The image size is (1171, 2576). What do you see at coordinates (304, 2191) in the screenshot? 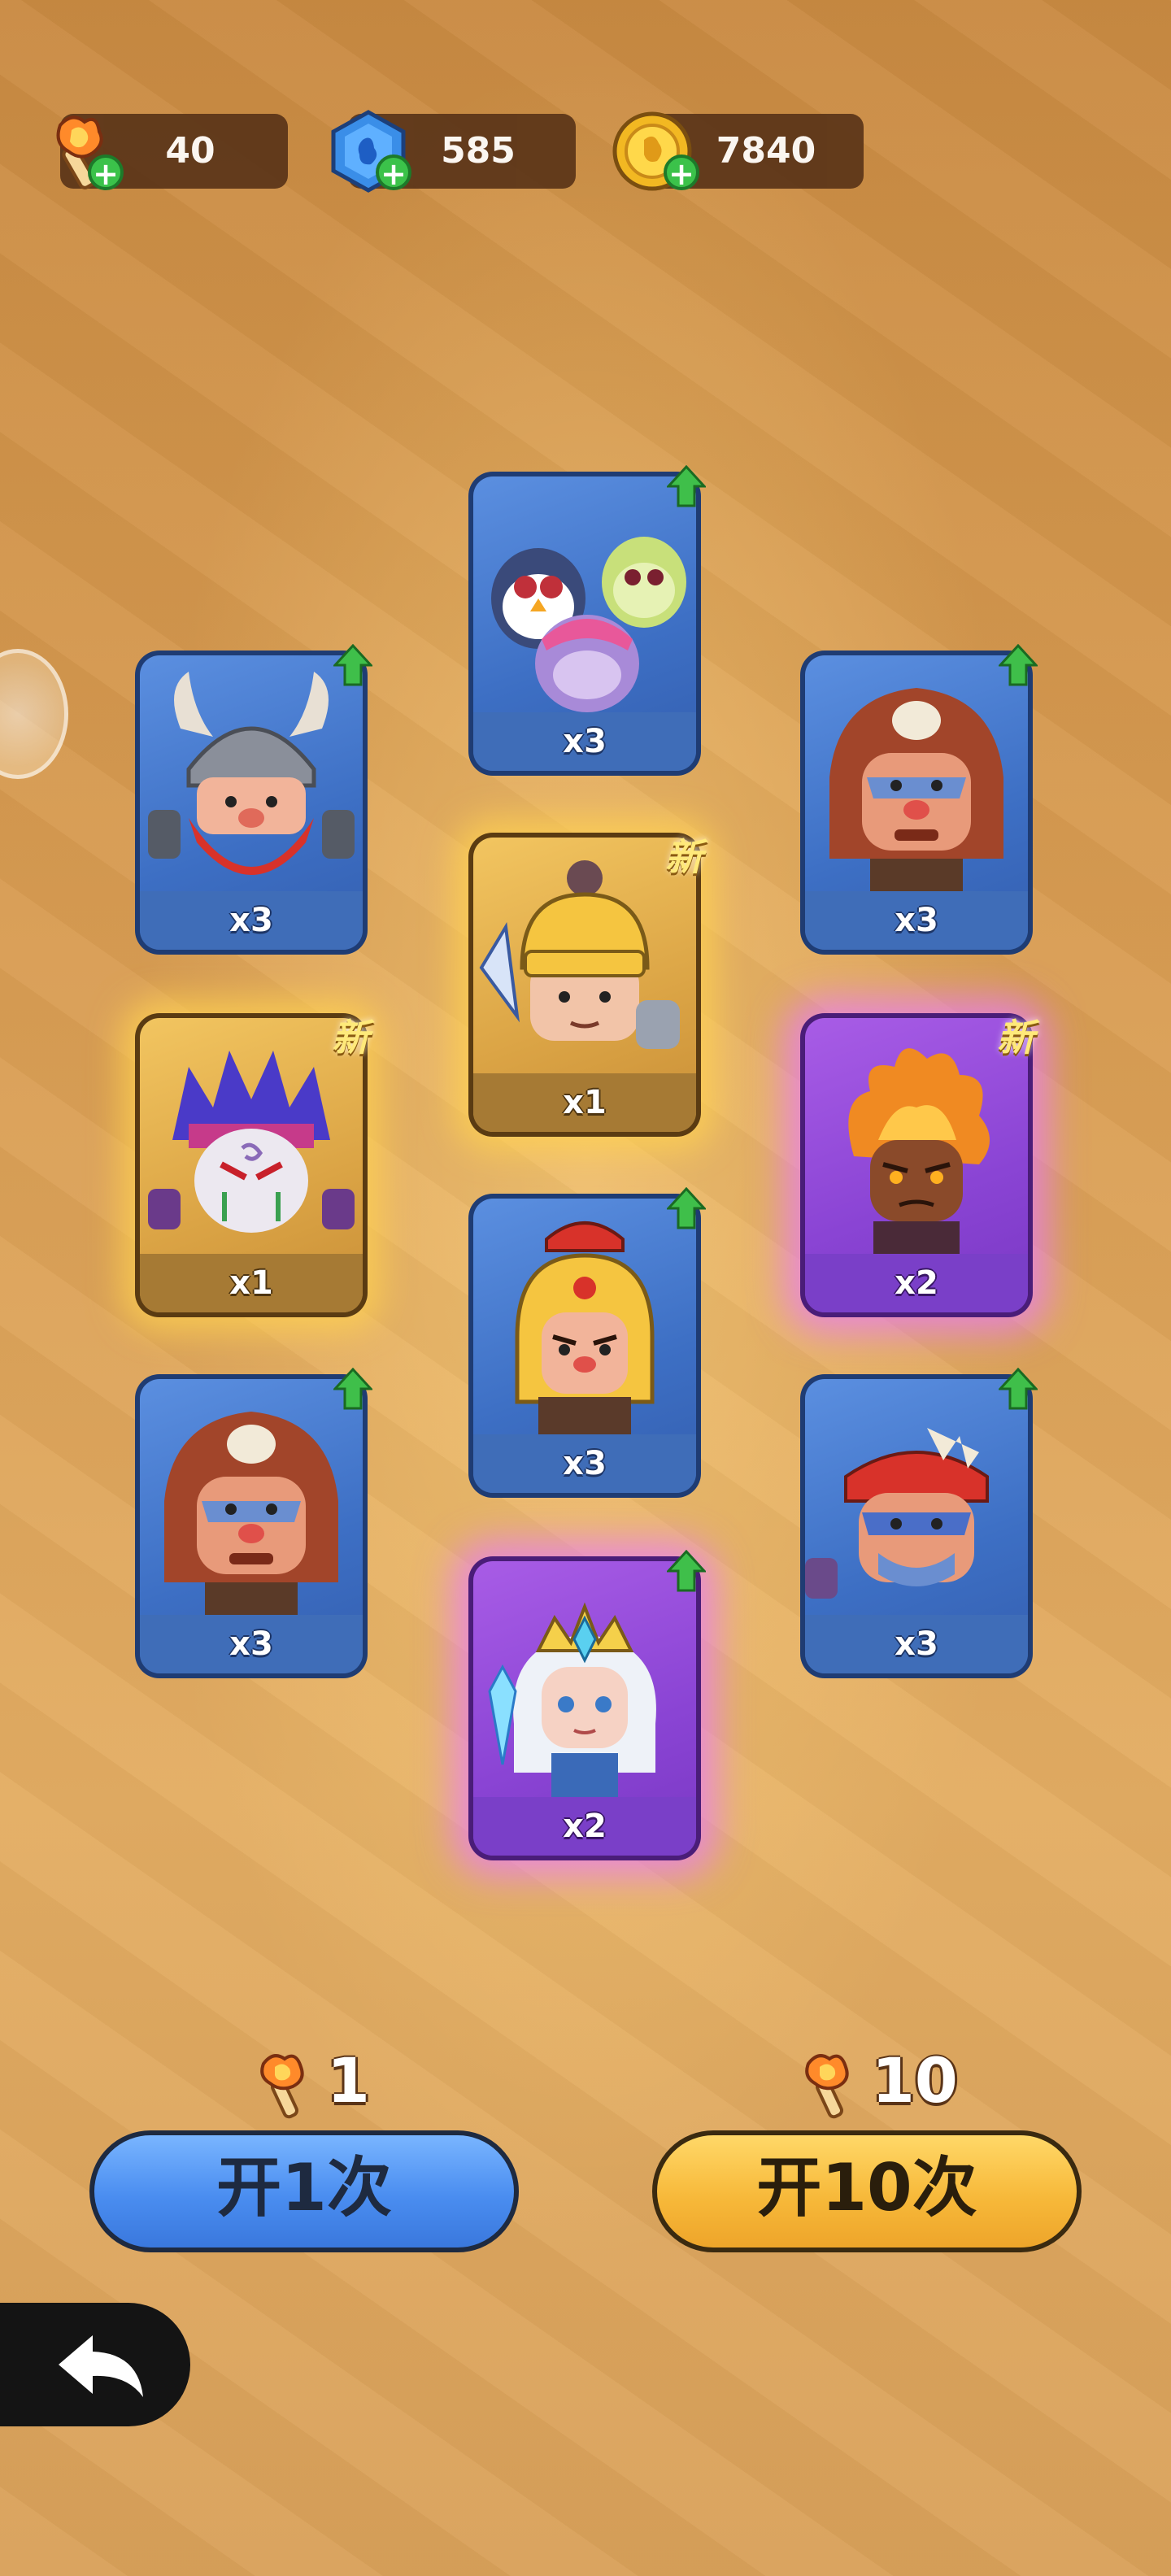
I see `draw-once-button: 开1次` at bounding box center [304, 2191].